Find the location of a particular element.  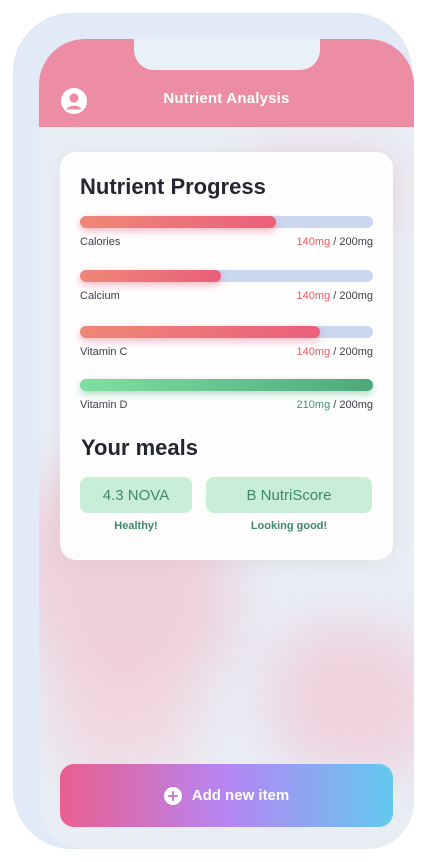

nova-score-subtitle: Healthy! is located at coordinates (136, 526).